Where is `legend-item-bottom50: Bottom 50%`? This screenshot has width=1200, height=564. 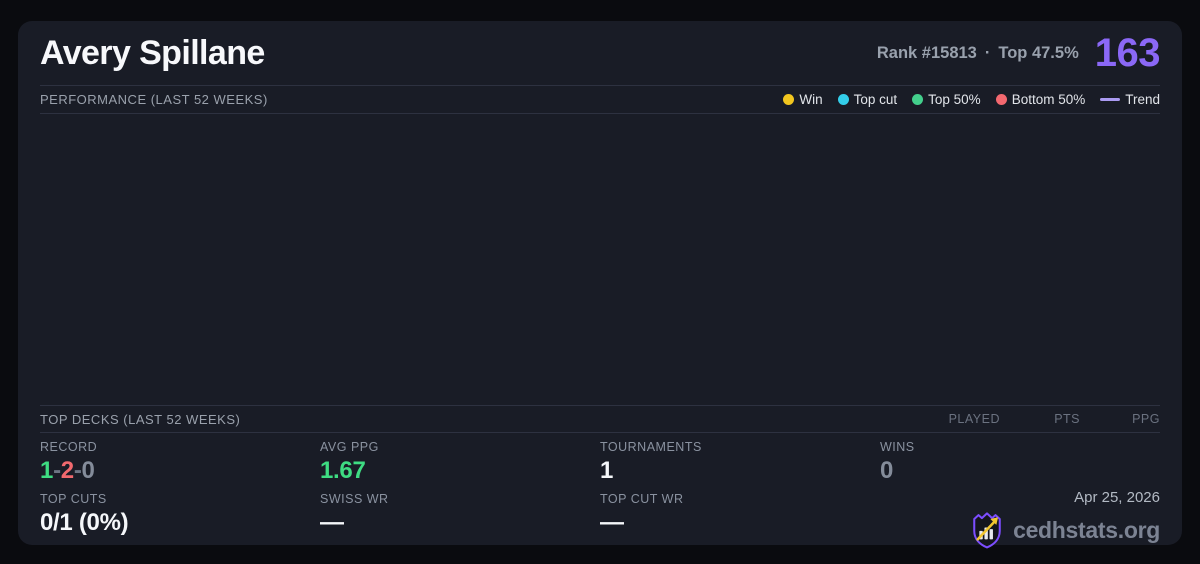
legend-item-bottom50: Bottom 50% is located at coordinates (1040, 99).